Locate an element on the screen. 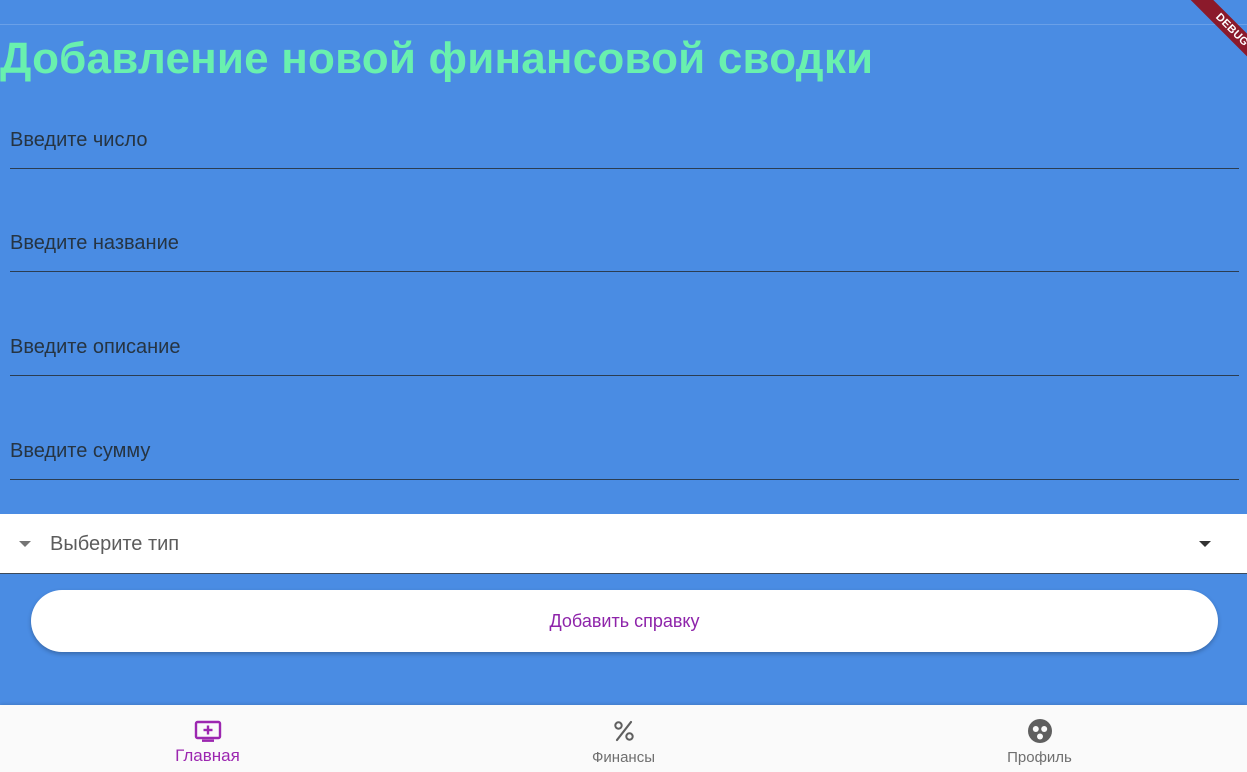  chevron-down-icon is located at coordinates (1205, 544).